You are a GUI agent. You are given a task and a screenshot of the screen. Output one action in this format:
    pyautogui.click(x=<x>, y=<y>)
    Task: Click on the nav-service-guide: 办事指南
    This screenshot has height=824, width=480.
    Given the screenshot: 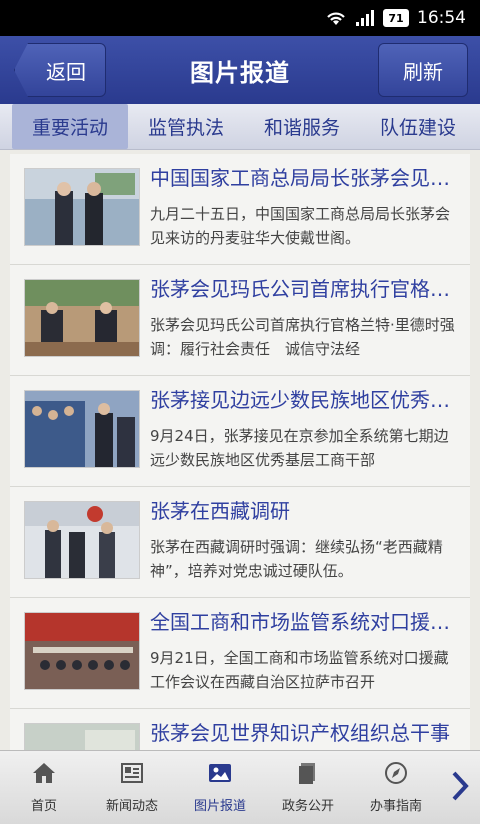 What is the action you would take?
    pyautogui.click(x=396, y=787)
    